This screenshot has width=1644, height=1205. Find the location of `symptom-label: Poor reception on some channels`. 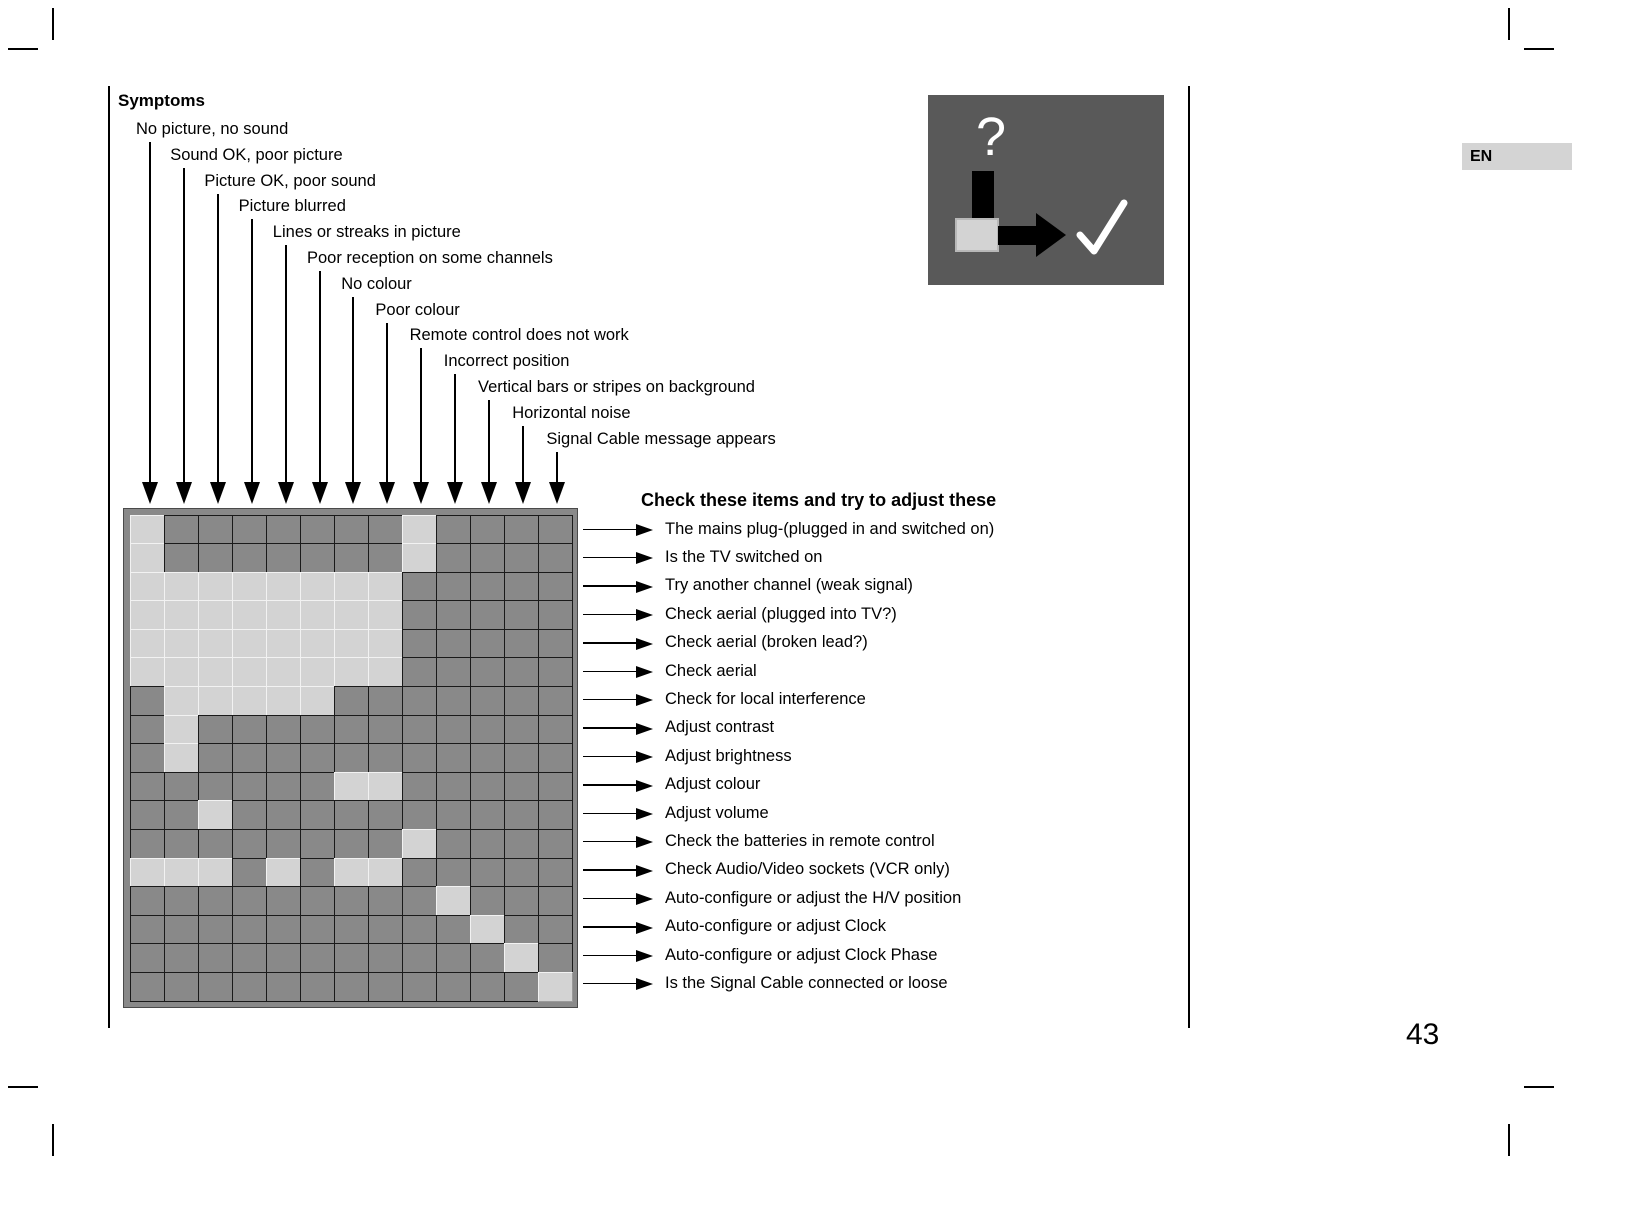

symptom-label: Poor reception on some channels is located at coordinates (430, 258).